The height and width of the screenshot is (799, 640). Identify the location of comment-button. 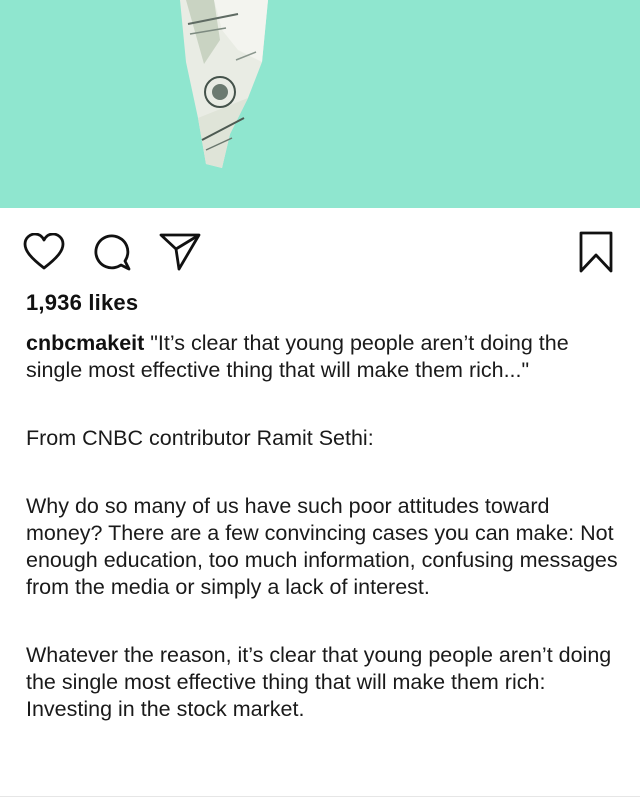
(112, 252).